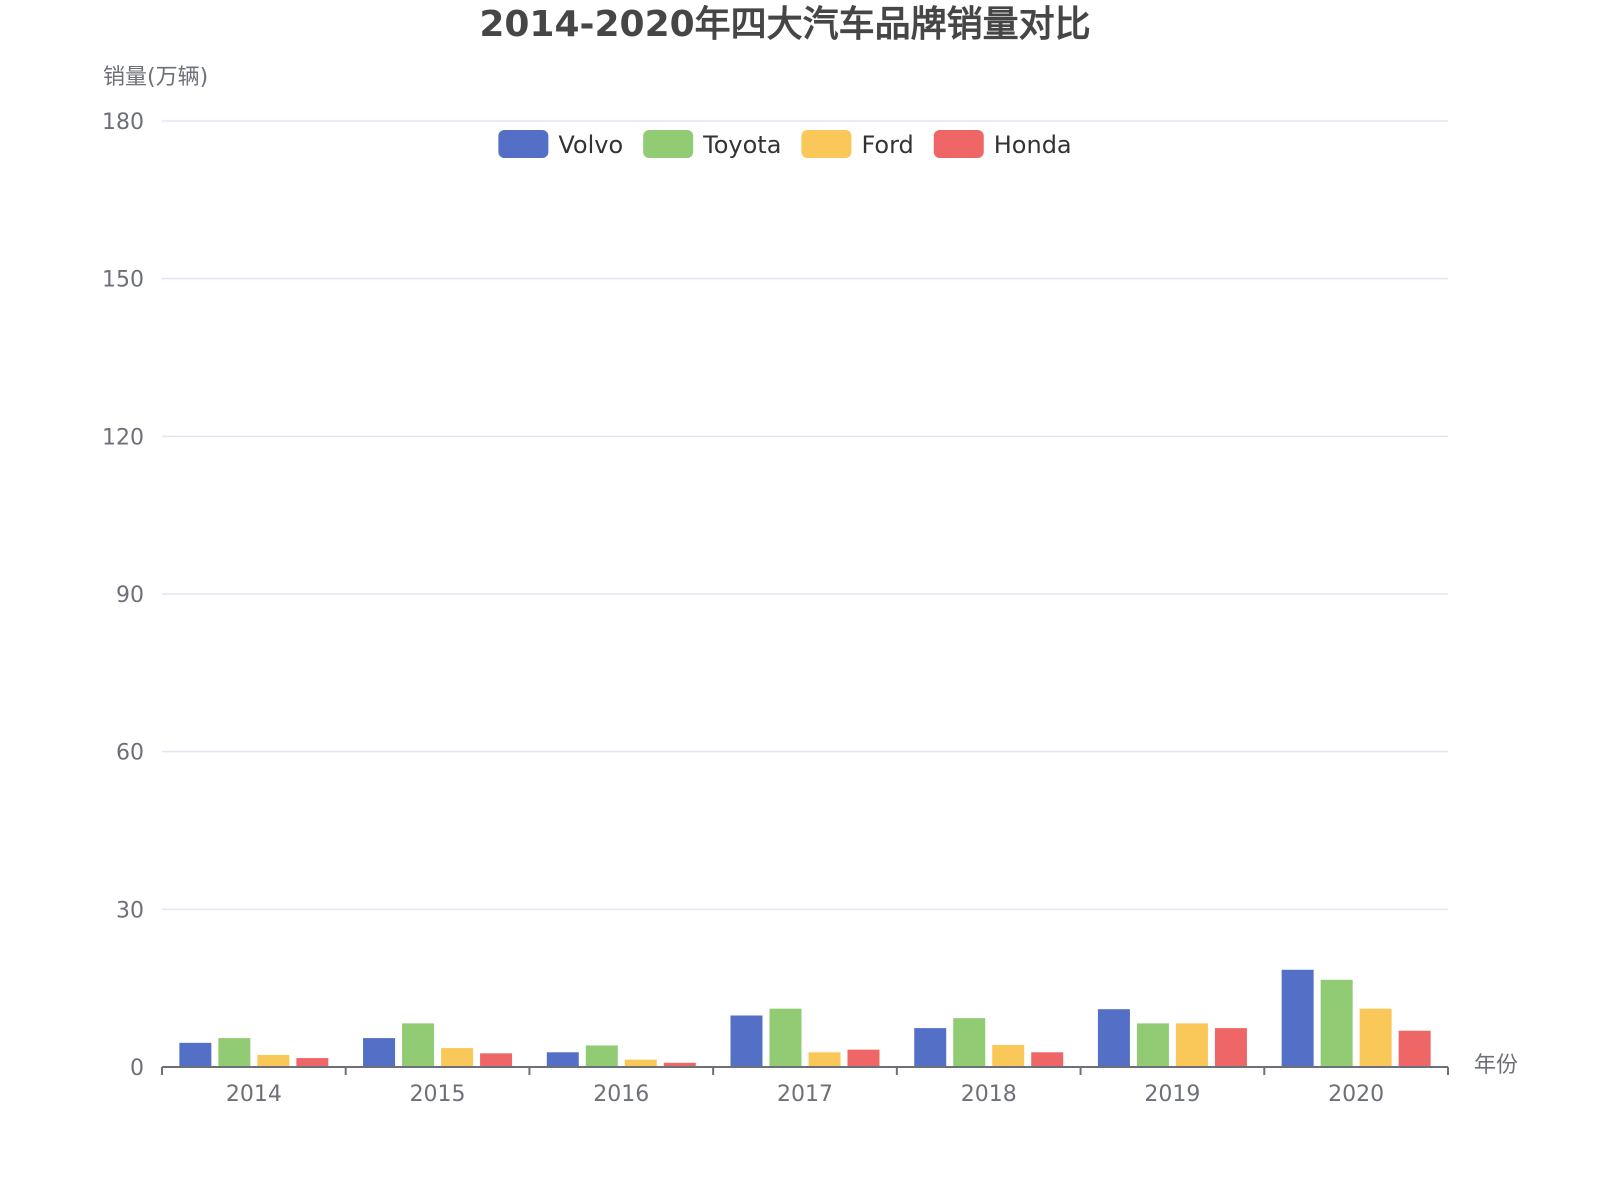 This screenshot has width=1600, height=1200. I want to click on x-tick-label: 2020, so click(1356, 1094).